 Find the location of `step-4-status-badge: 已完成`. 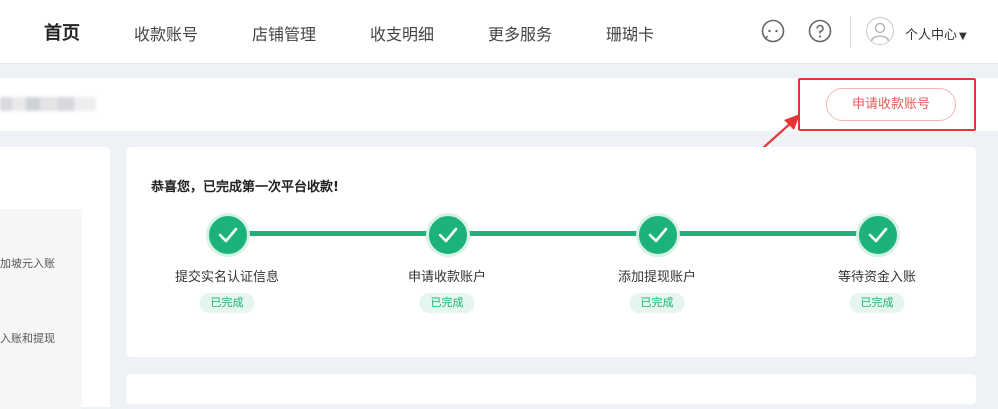

step-4-status-badge: 已完成 is located at coordinates (877, 303).